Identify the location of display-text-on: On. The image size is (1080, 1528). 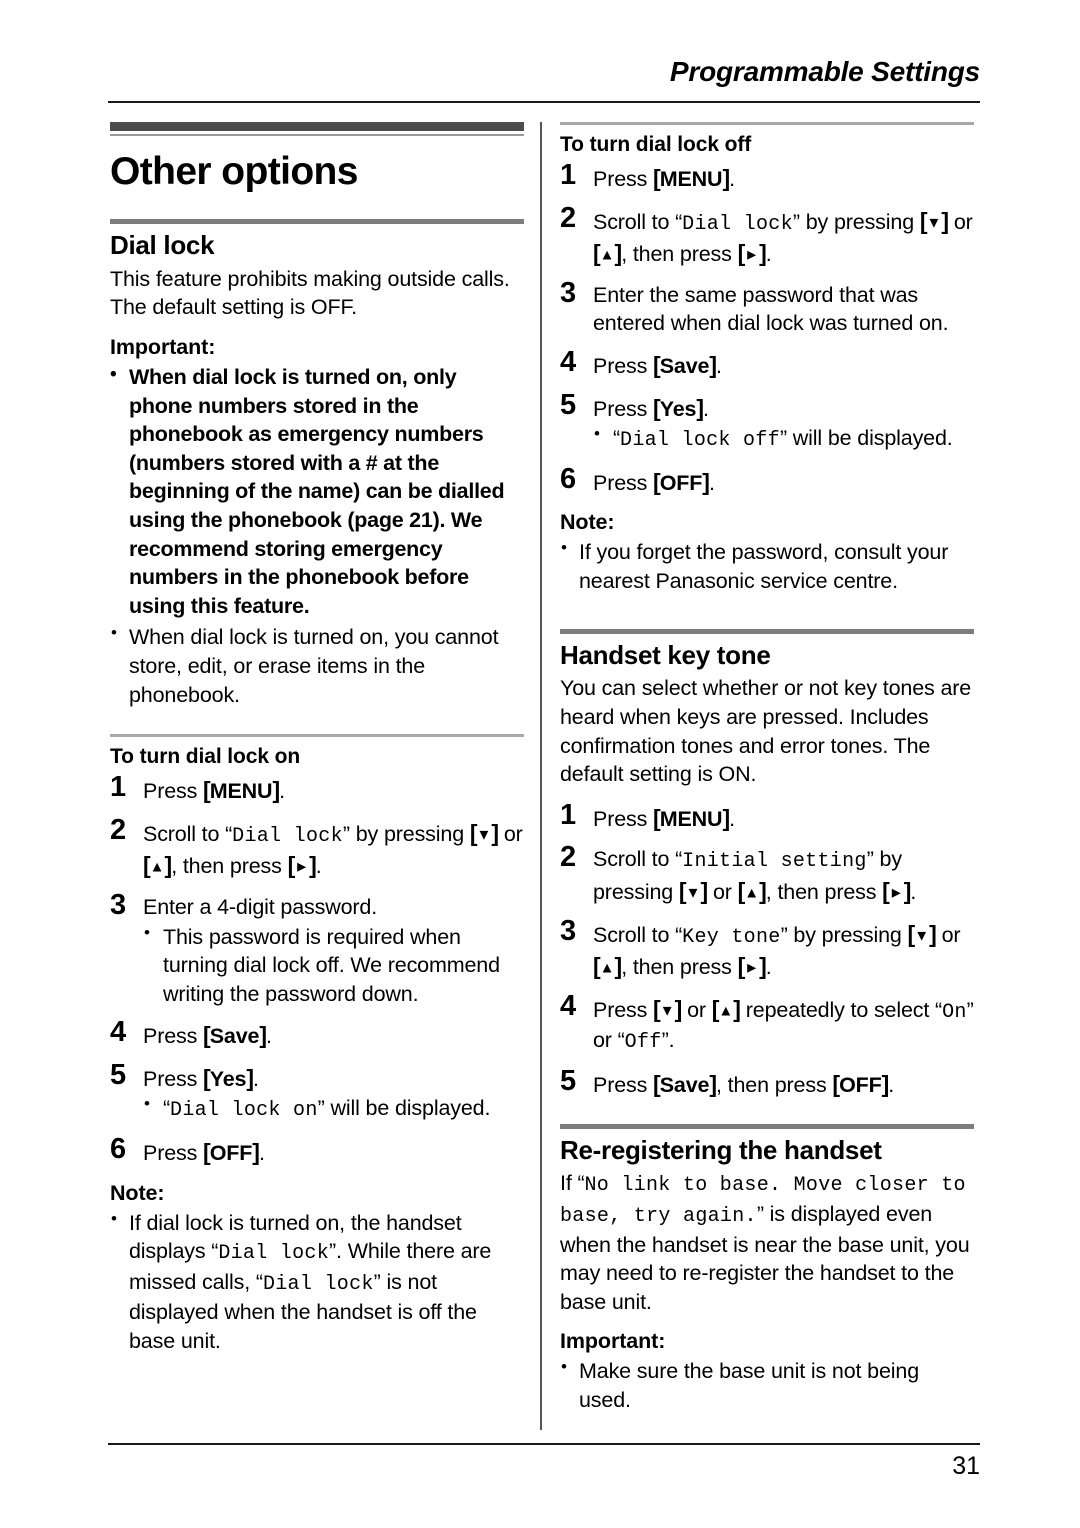
(954, 1012).